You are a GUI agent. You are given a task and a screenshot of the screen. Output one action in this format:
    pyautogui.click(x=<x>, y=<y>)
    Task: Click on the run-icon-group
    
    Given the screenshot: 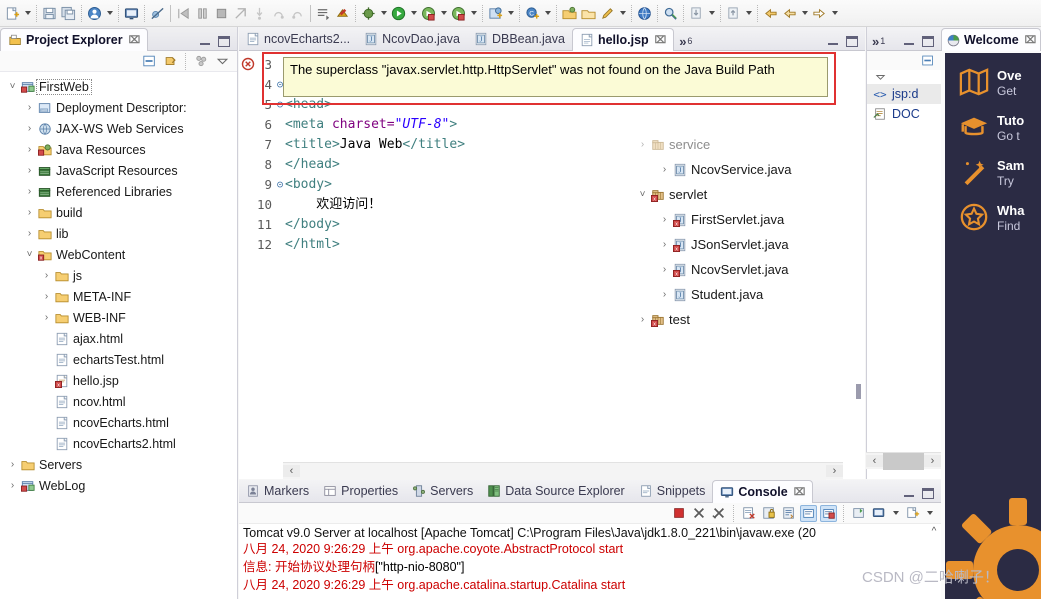 What is the action you would take?
    pyautogui.click(x=404, y=13)
    